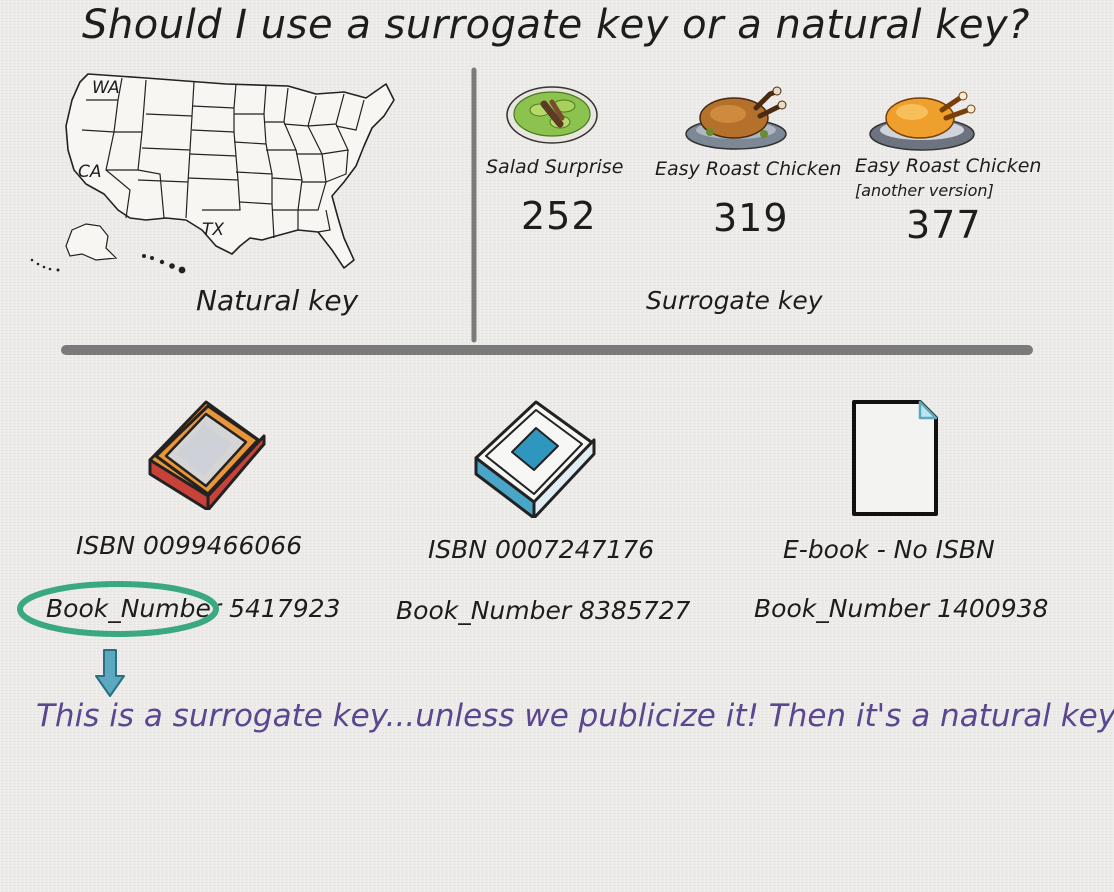 The width and height of the screenshot is (1114, 892). Describe the element at coordinates (189, 545) in the screenshot. I see `book-isbn: ISBN 0099466066` at that location.